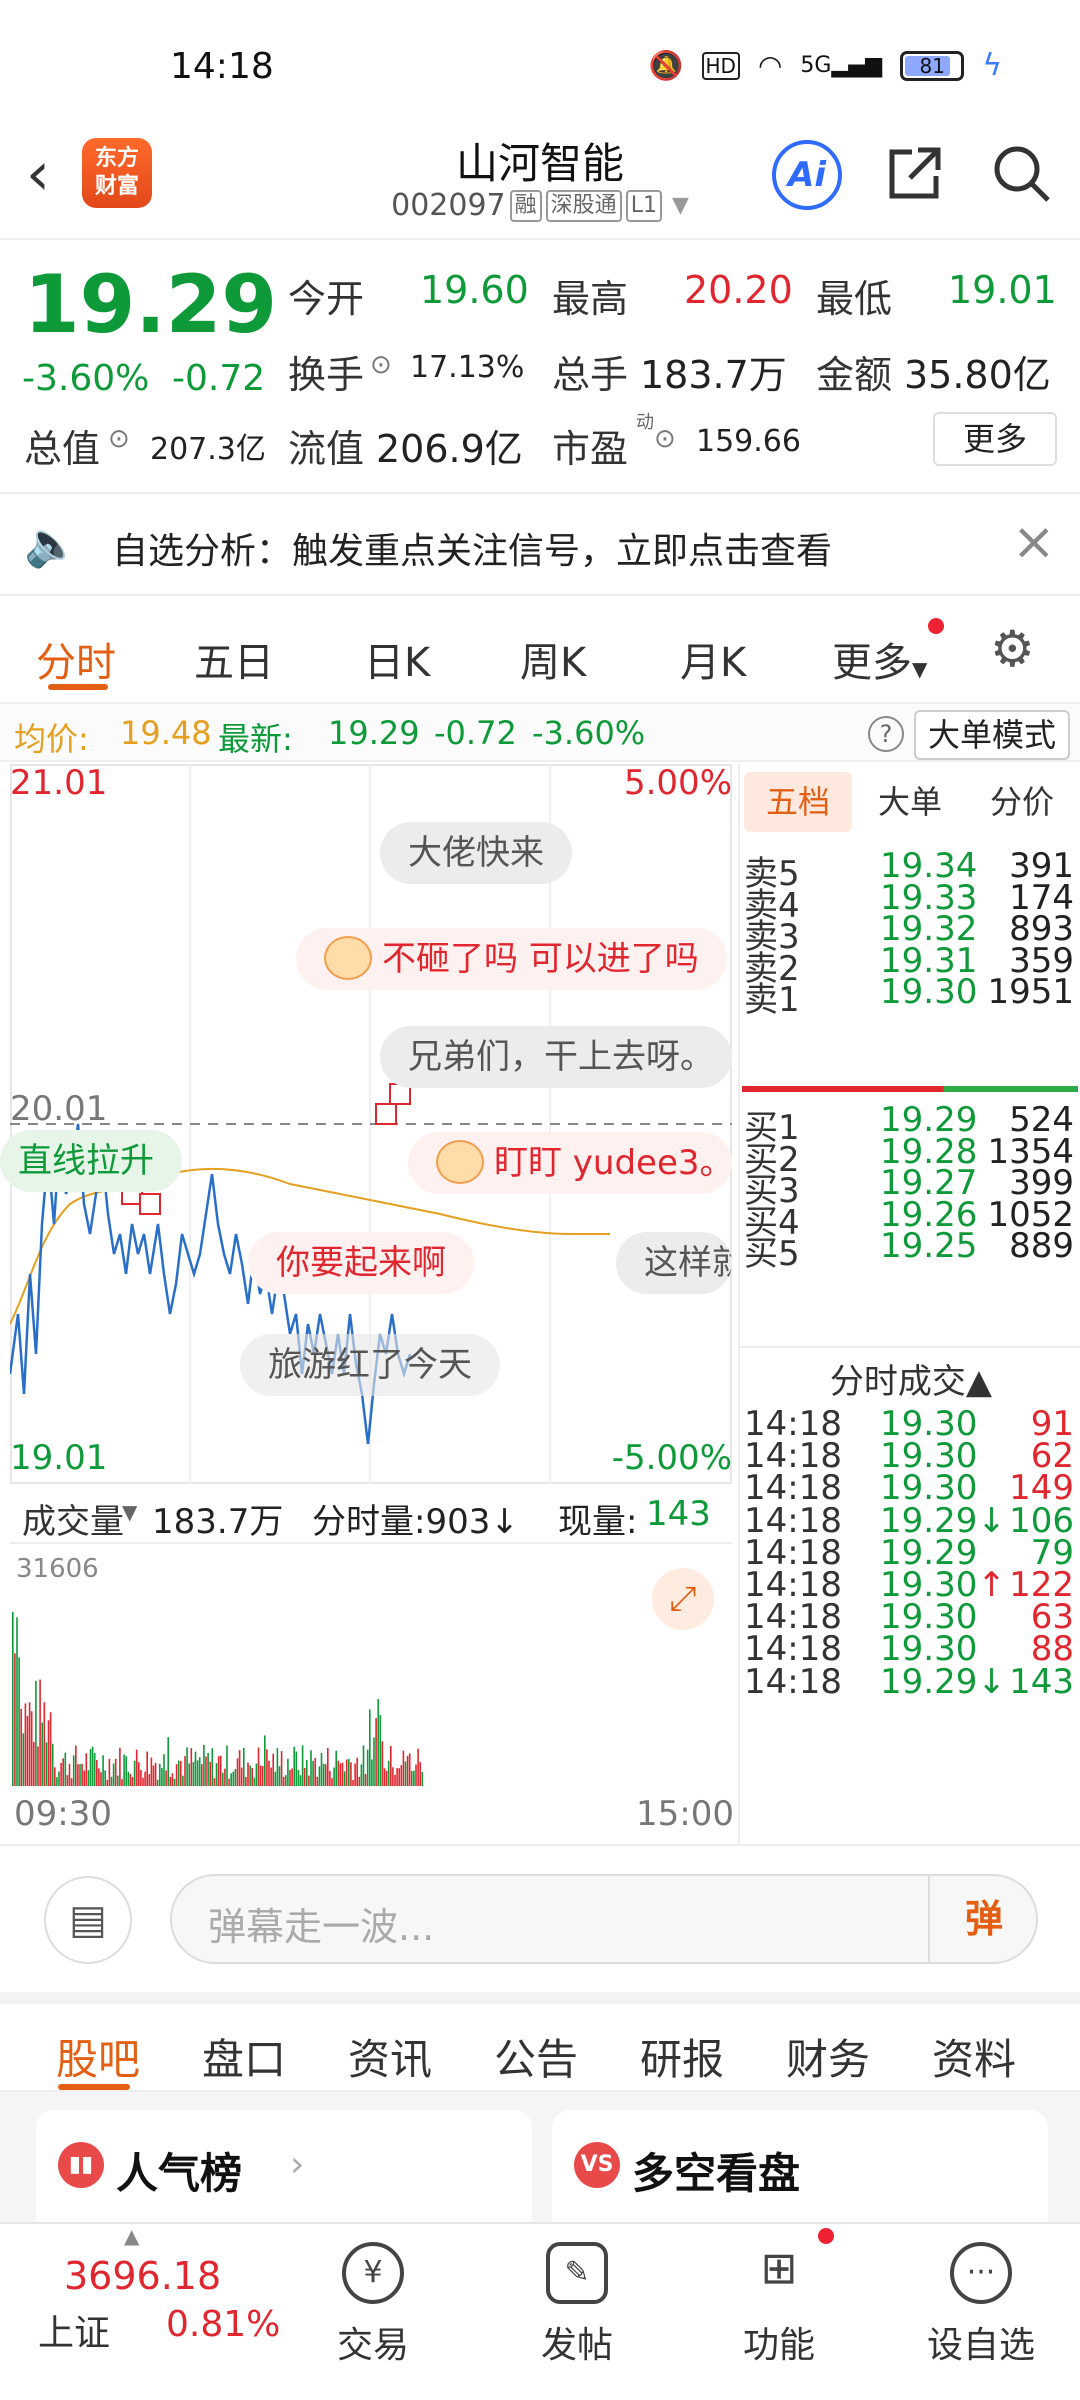  I want to click on big-order-mode-button: 大单模式, so click(992, 735).